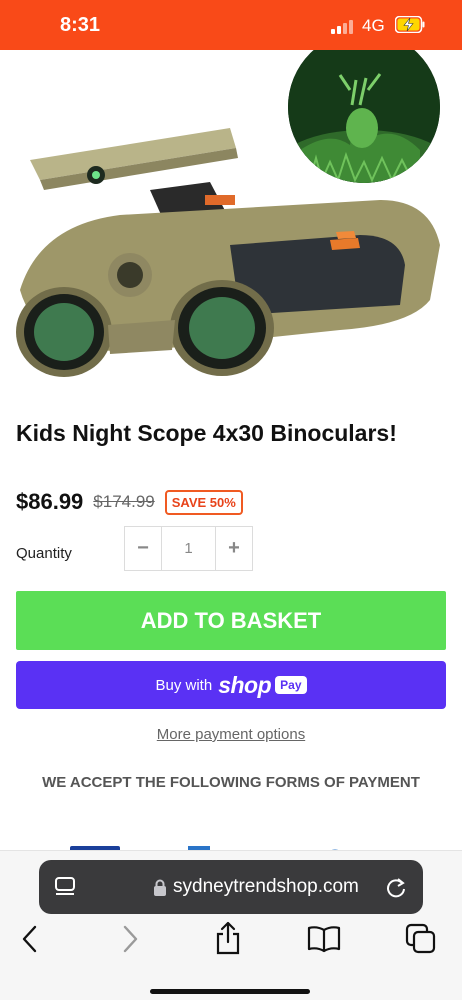 This screenshot has width=462, height=1000. What do you see at coordinates (124, 501) in the screenshot?
I see `compare-at-price: $174.99` at bounding box center [124, 501].